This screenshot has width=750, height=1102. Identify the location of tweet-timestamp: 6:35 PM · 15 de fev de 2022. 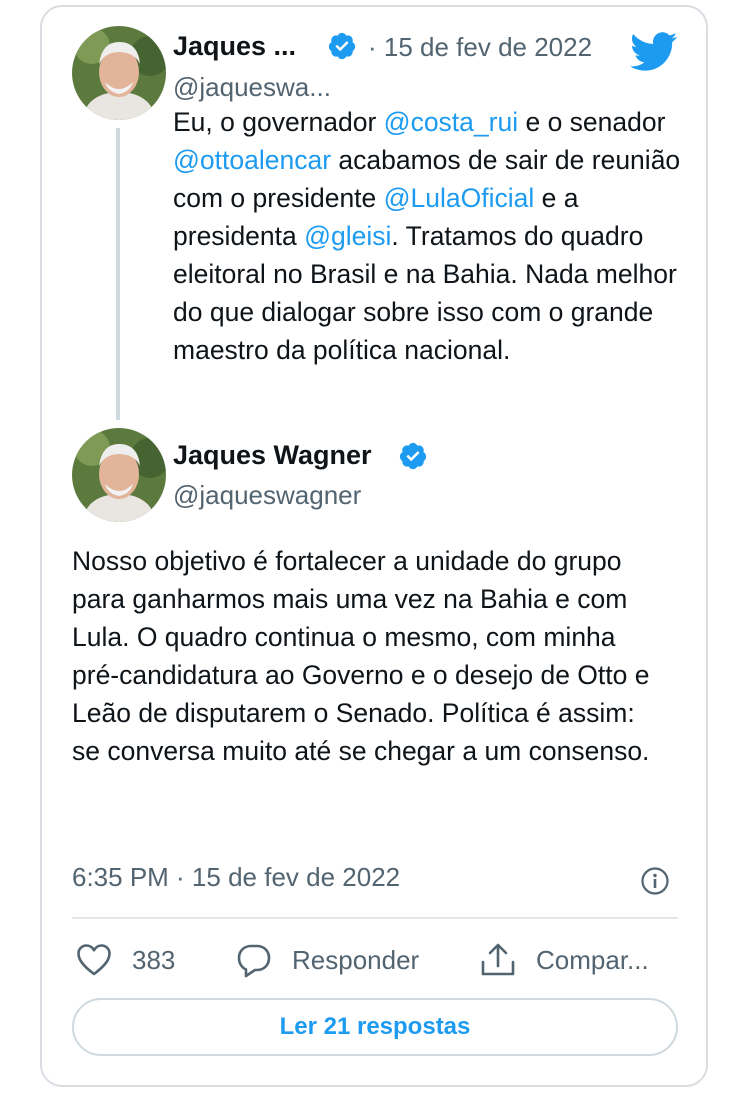
(236, 877).